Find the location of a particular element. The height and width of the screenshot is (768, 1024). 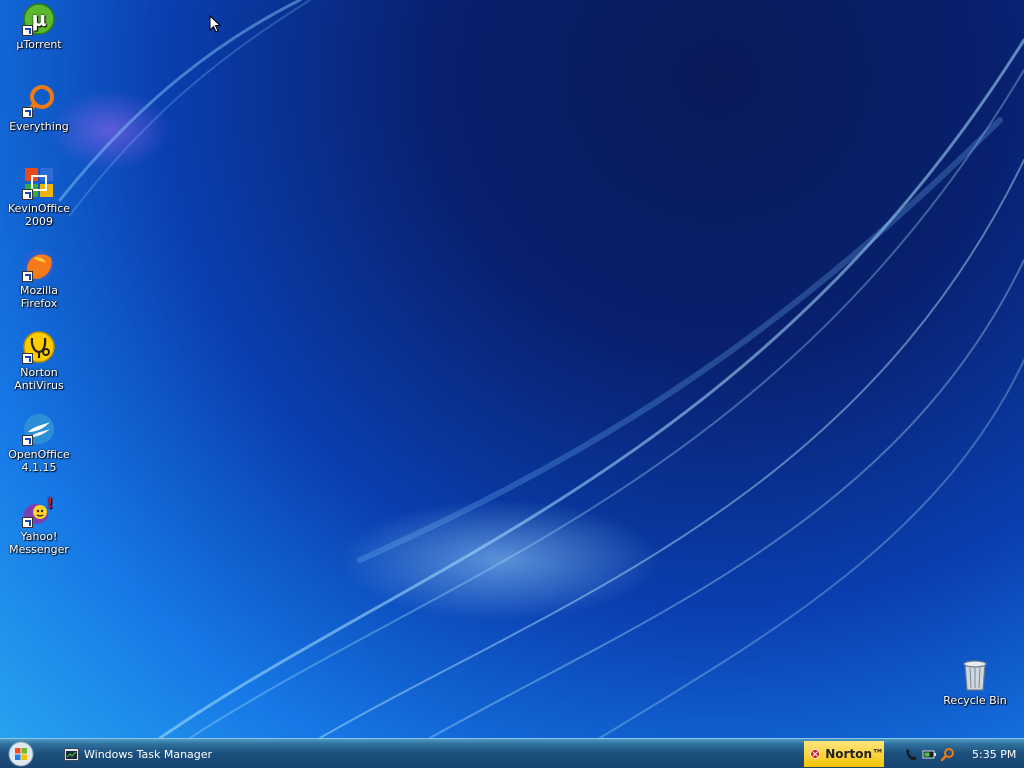

desktop-icon-firefox: Mozilla Firefox is located at coordinates (39, 279).